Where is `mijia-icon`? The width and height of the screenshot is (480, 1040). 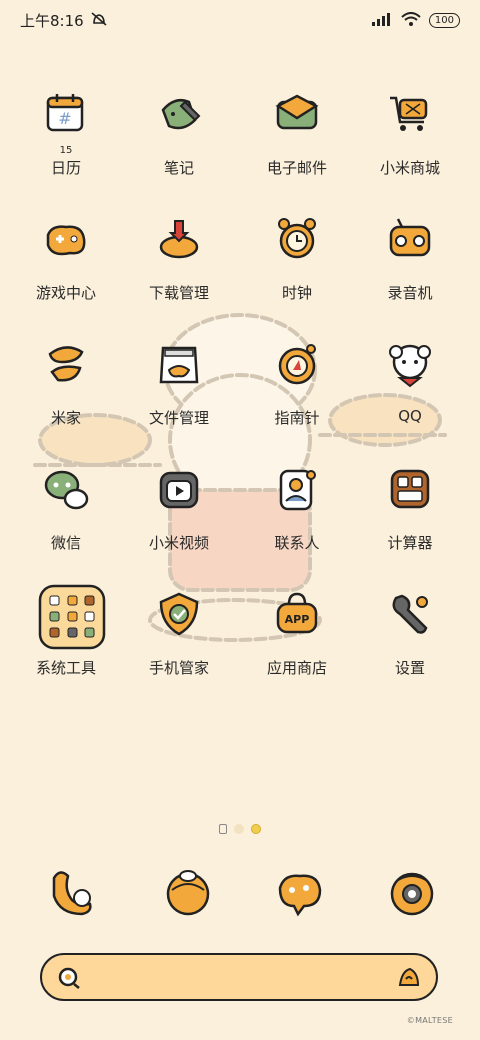 mijia-icon is located at coordinates (66, 364).